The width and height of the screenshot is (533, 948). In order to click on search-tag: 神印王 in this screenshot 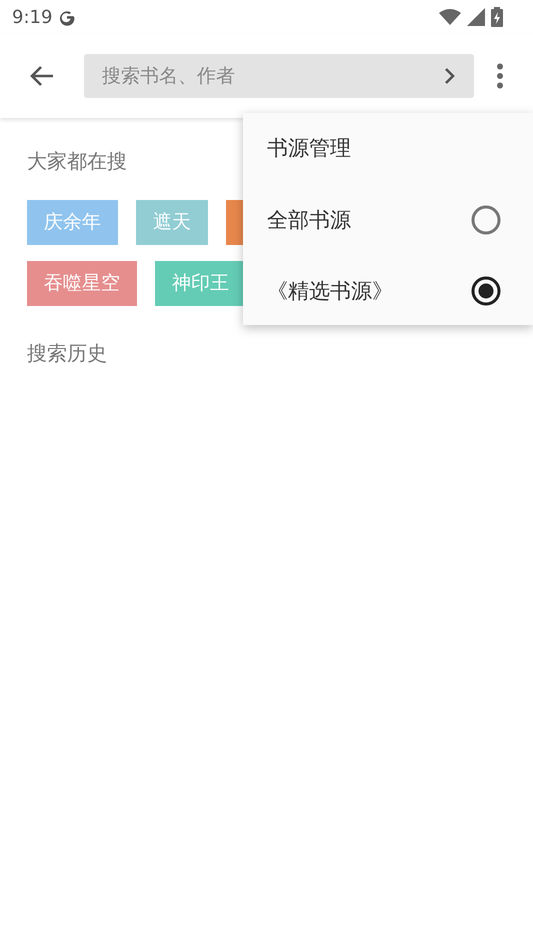, I will do `click(200, 283)`.